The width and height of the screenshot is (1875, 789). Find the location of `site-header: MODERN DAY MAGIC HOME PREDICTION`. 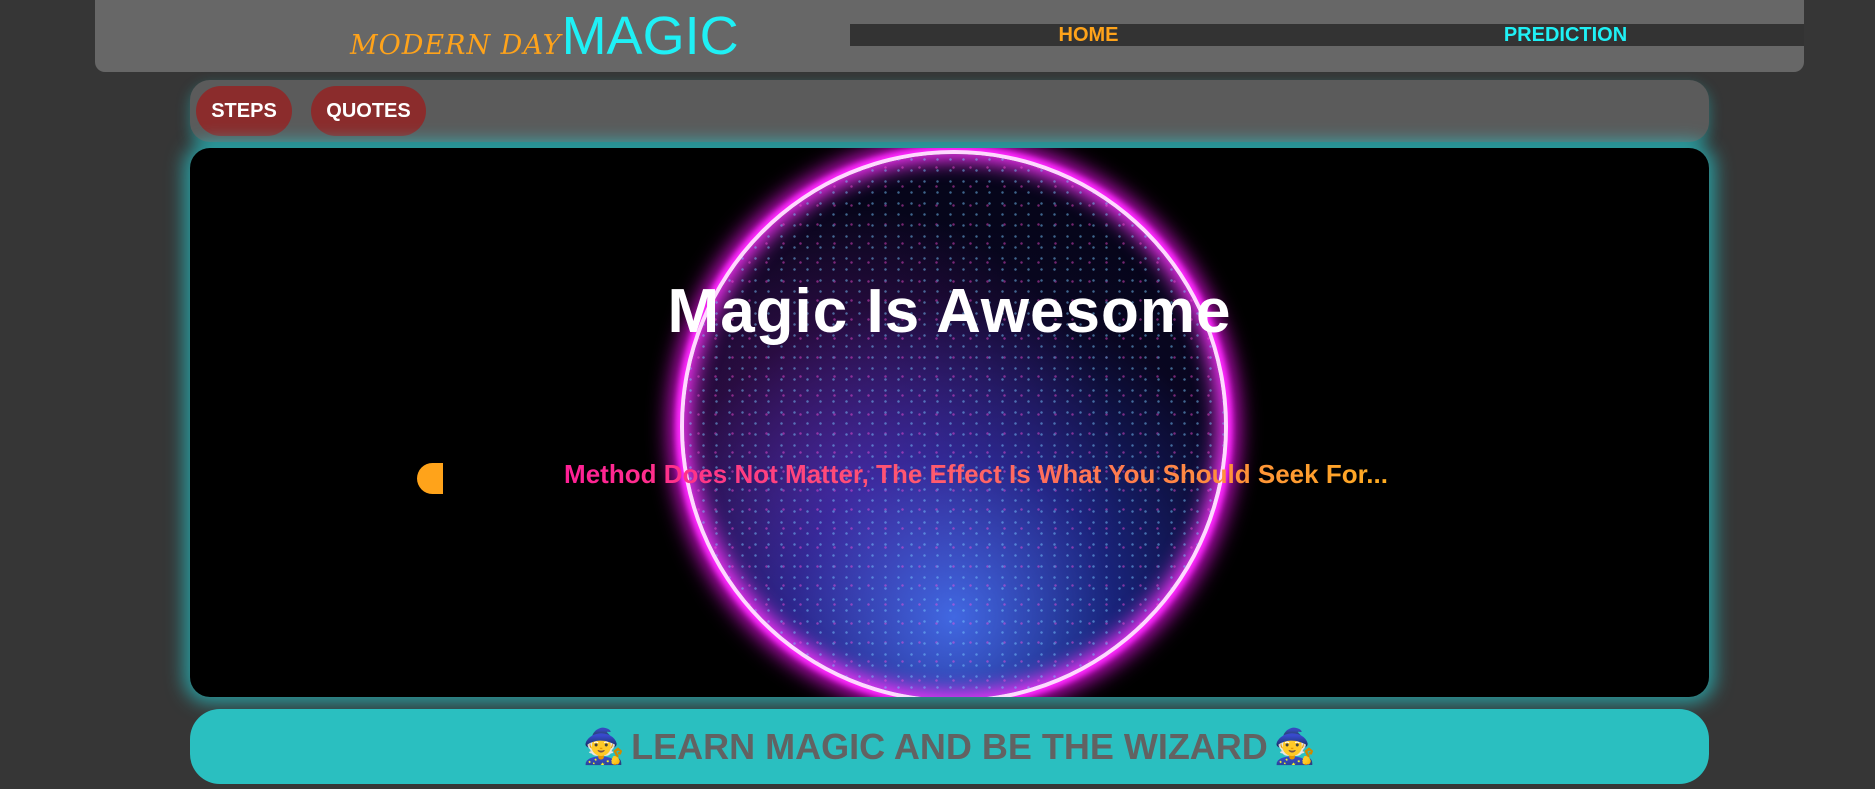

site-header: MODERN DAY MAGIC HOME PREDICTION is located at coordinates (949, 36).